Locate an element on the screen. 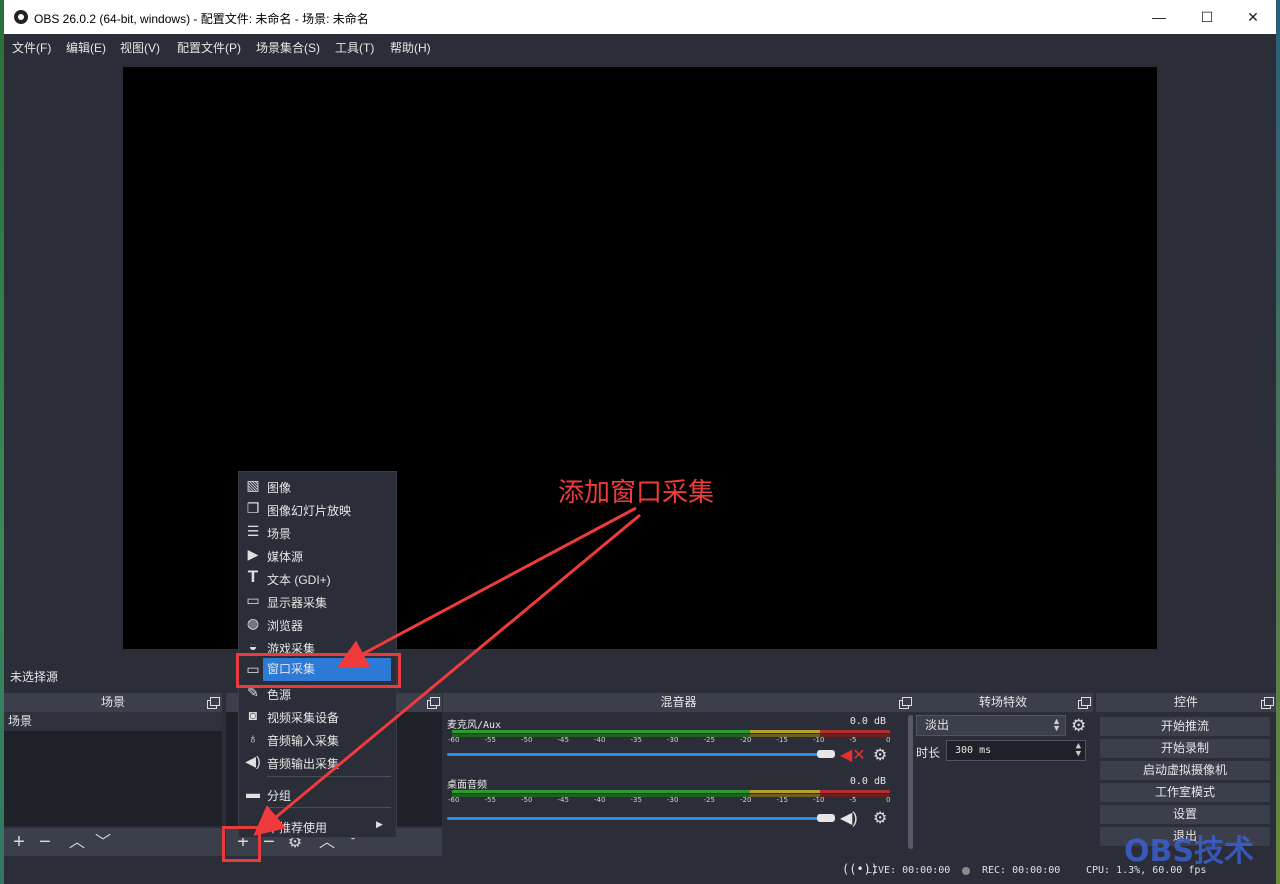 The image size is (1280, 884). add-scene-button: + is located at coordinates (19, 842).